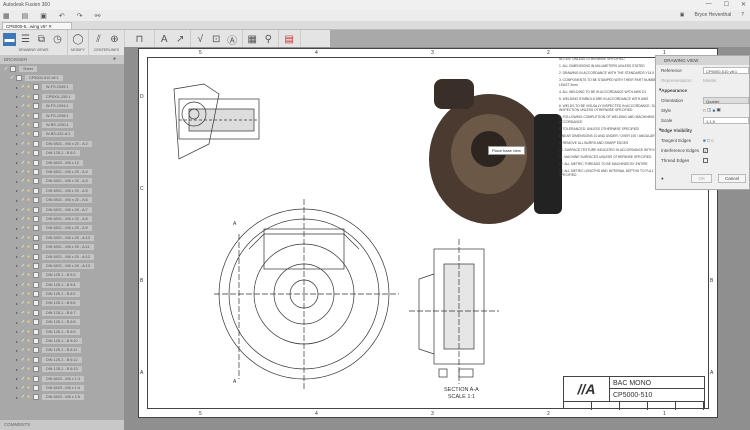 The width and height of the screenshot is (750, 430). I want to click on balloon-icon: ⚲, so click(268, 39).